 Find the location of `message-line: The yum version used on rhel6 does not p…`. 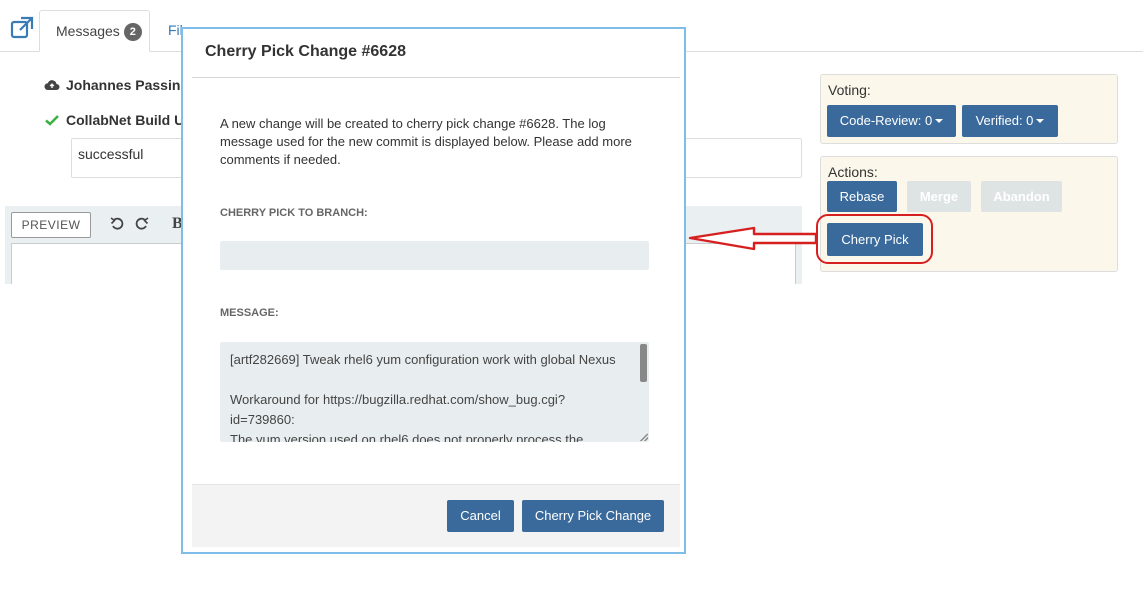

message-line: The yum version used on rhel6 does not p… is located at coordinates (407, 437).